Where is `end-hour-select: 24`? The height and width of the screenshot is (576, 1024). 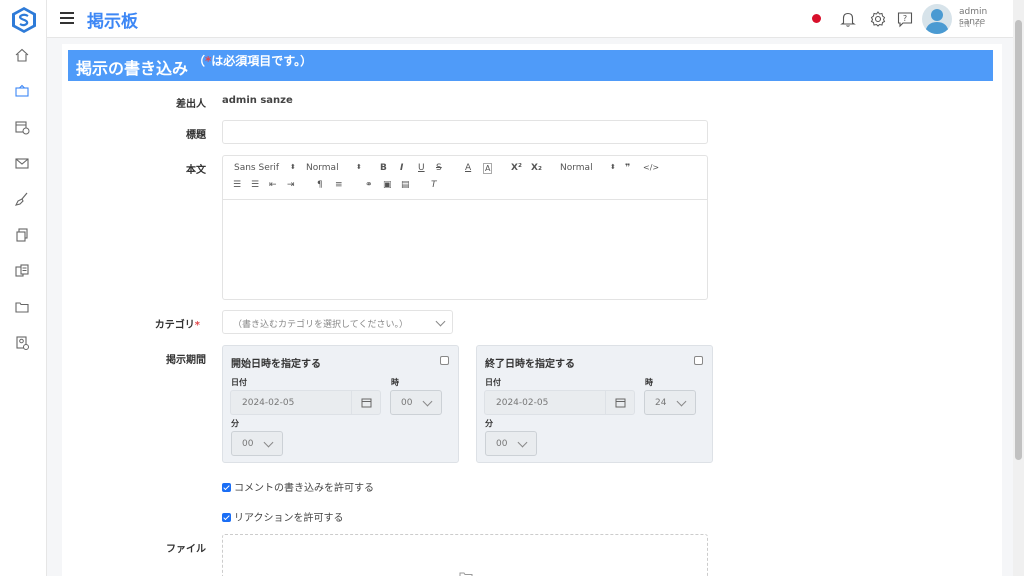 end-hour-select: 24 is located at coordinates (670, 402).